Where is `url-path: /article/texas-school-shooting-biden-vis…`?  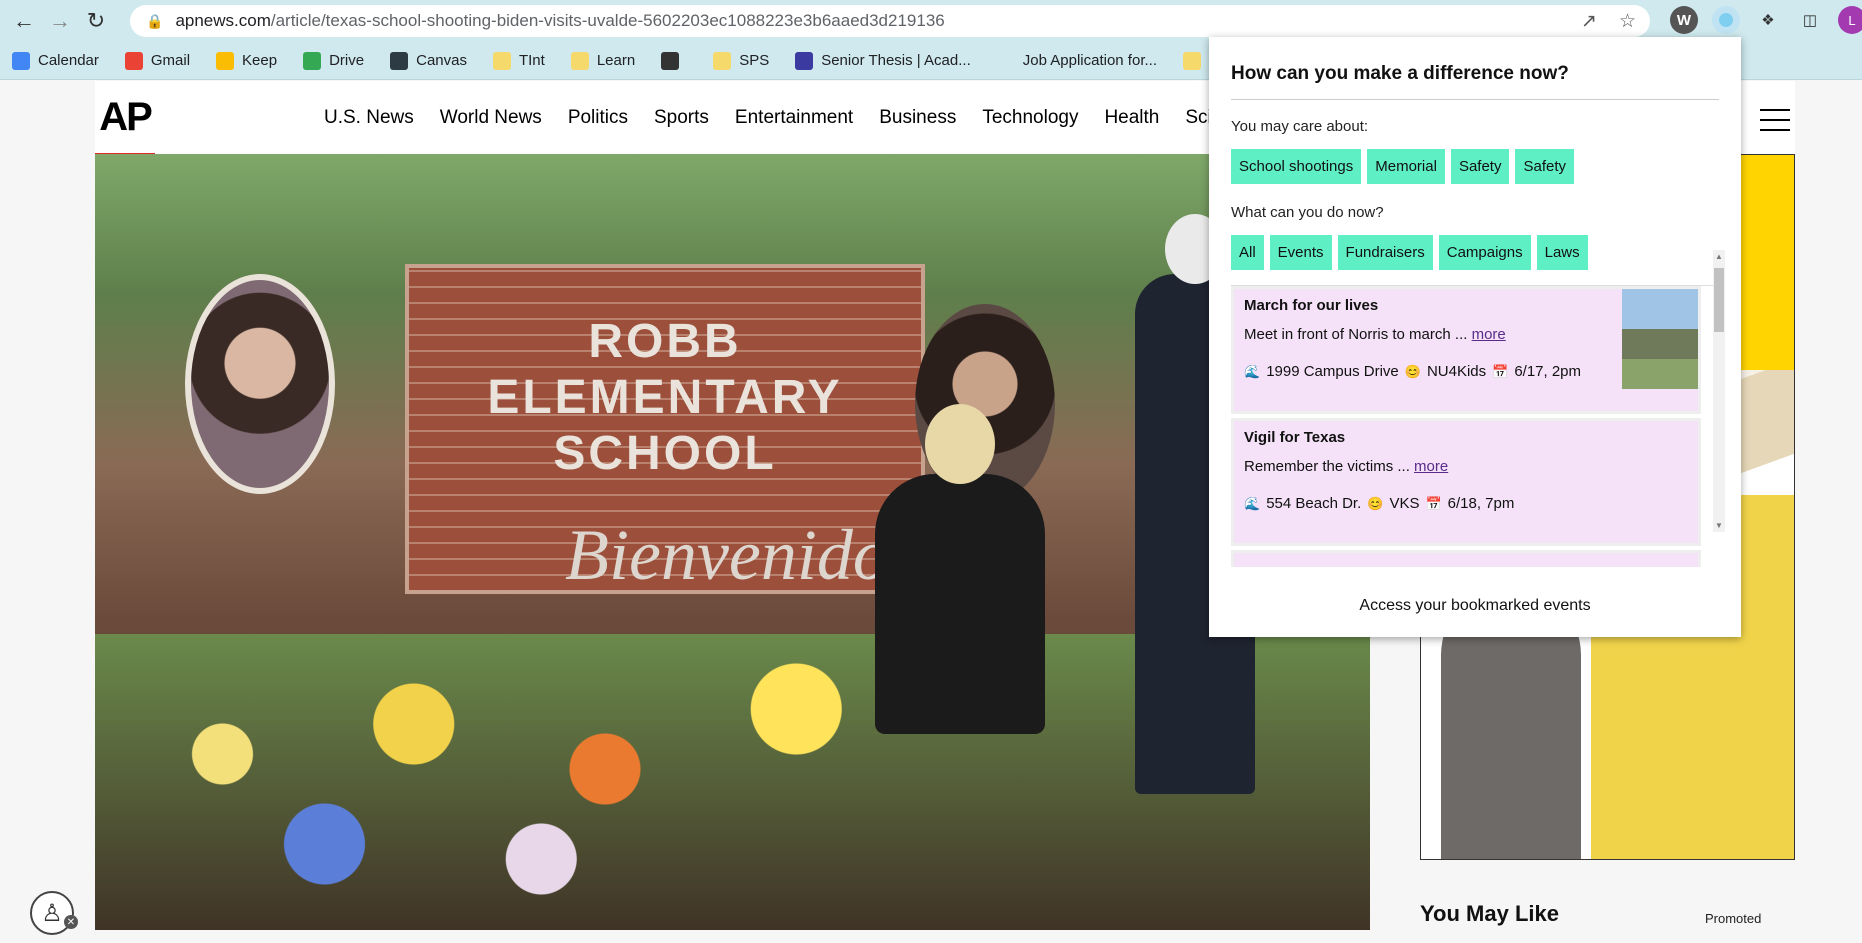 url-path: /article/texas-school-shooting-biden-vis… is located at coordinates (607, 20).